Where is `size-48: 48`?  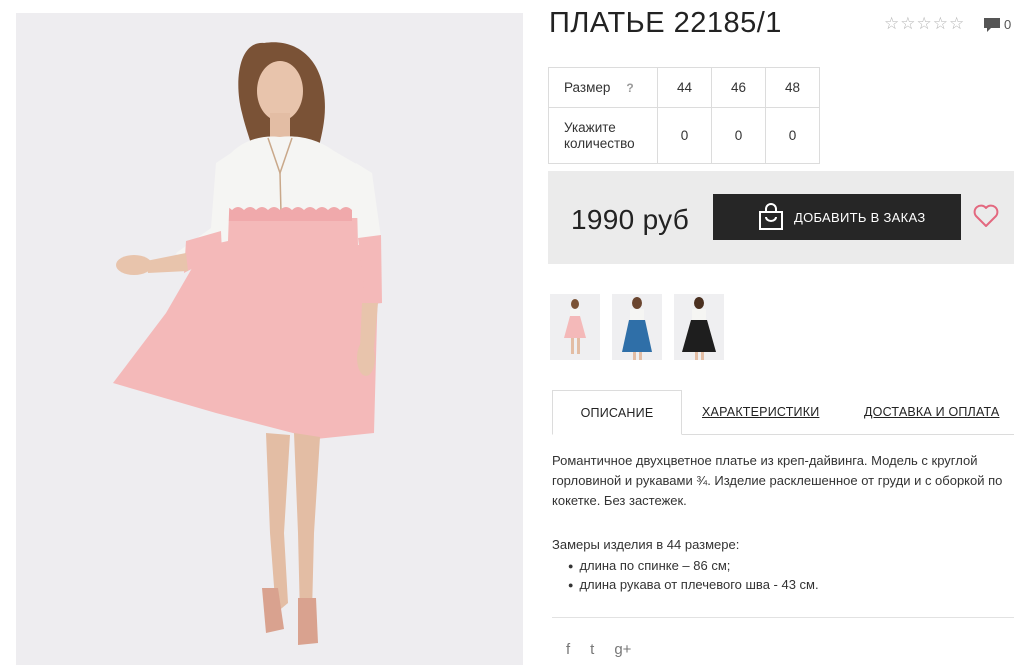
size-48: 48 is located at coordinates (792, 87).